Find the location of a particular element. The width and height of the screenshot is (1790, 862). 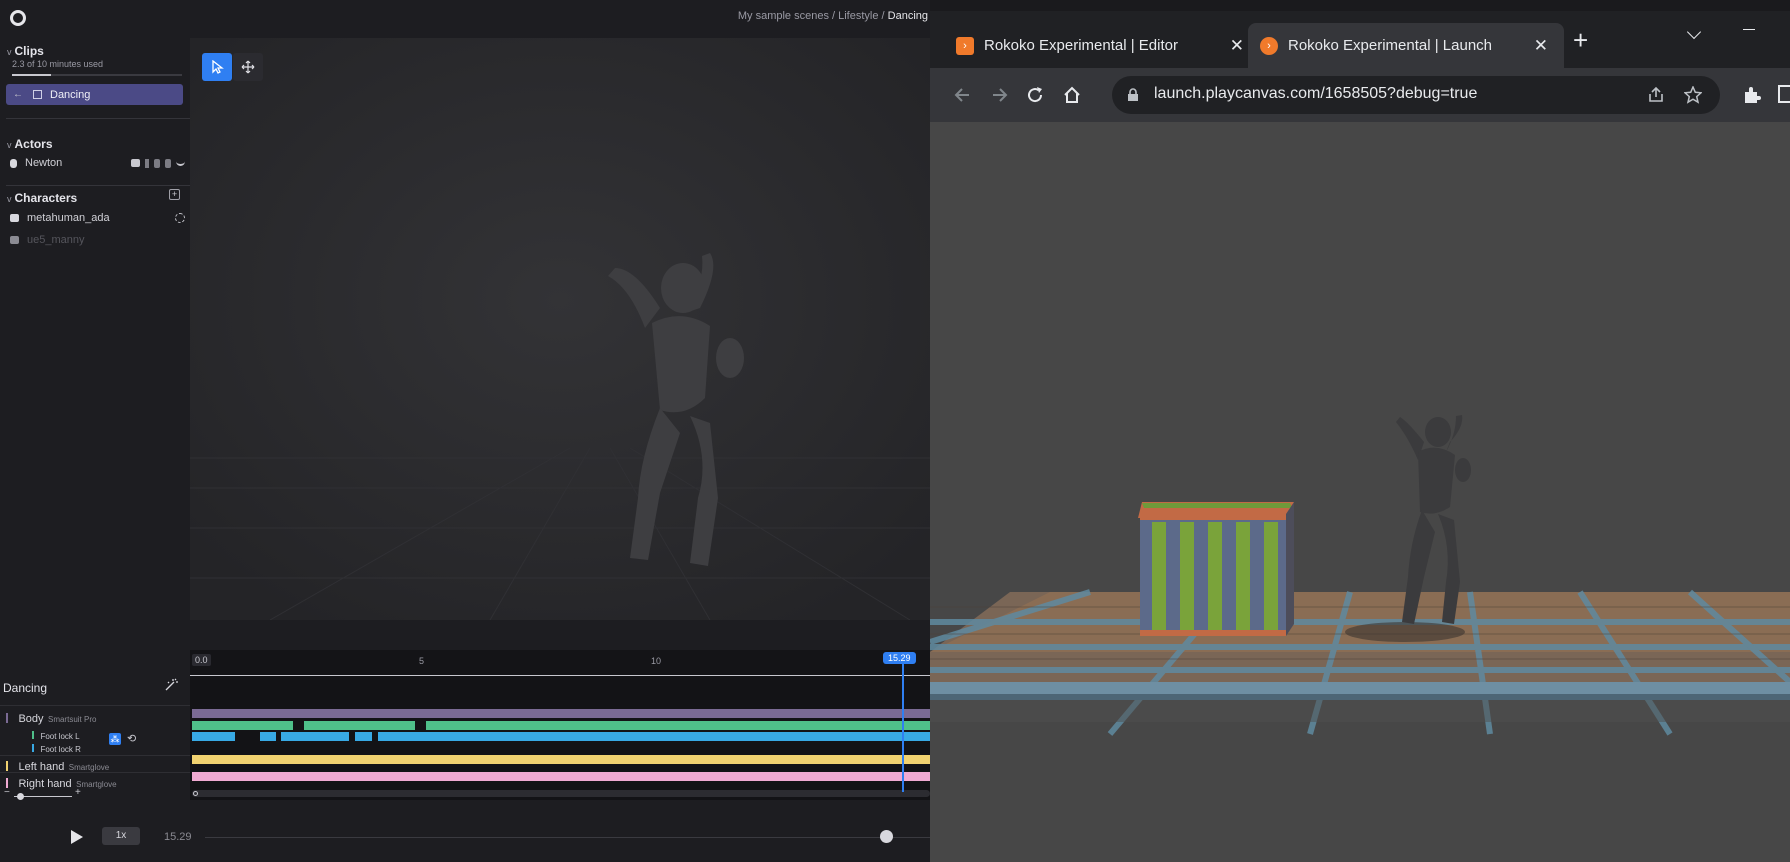

actors-header: v Actors is located at coordinates (30, 144).